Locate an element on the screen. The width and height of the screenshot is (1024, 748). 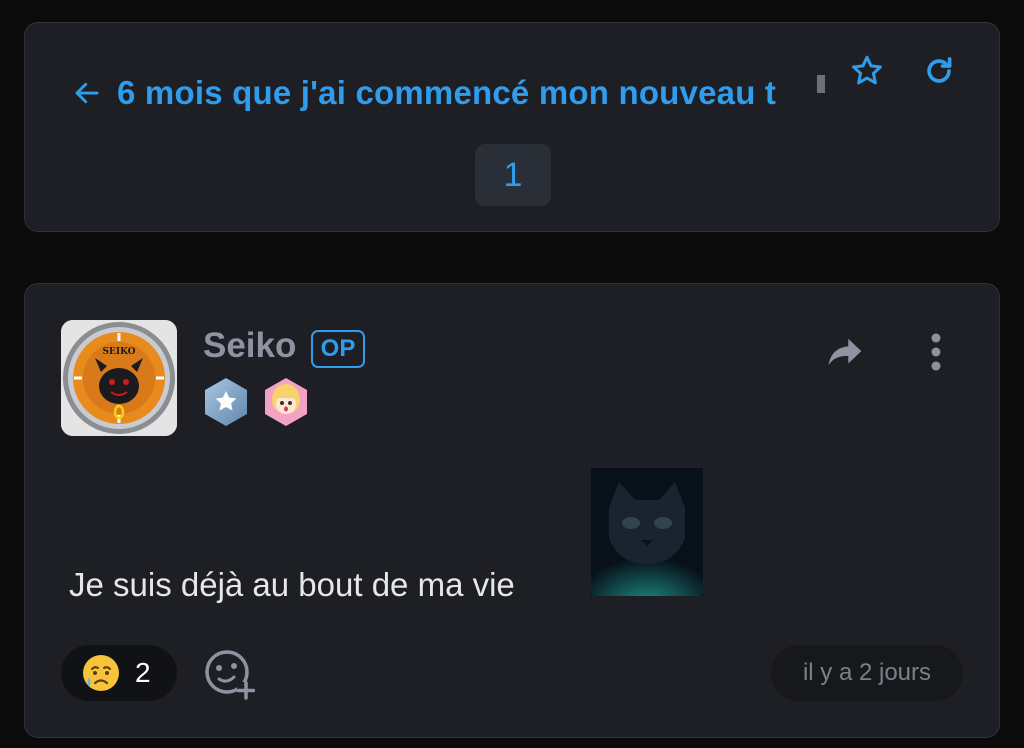
topic-title-row: 6 mois que j'ai commencé mon nouveau t is located at coordinates (446, 93).